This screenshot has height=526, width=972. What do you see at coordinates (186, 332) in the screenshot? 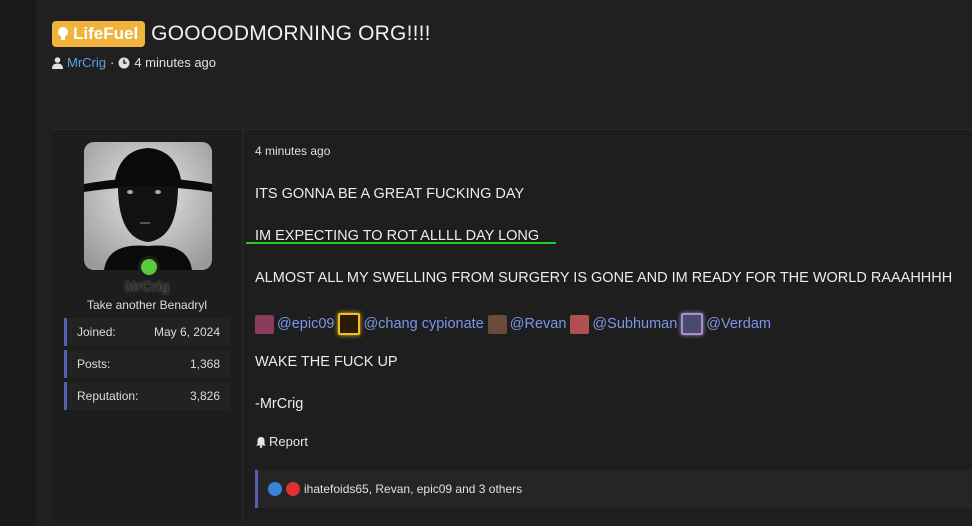
I see `stat-value: May 6, 2024` at bounding box center [186, 332].